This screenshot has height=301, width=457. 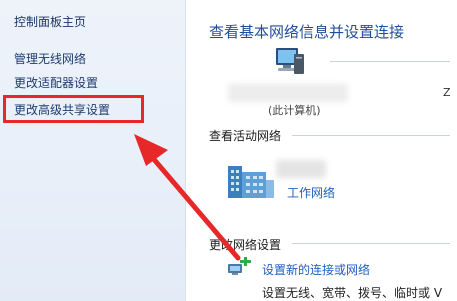 What do you see at coordinates (290, 61) in the screenshot?
I see `computer-icon` at bounding box center [290, 61].